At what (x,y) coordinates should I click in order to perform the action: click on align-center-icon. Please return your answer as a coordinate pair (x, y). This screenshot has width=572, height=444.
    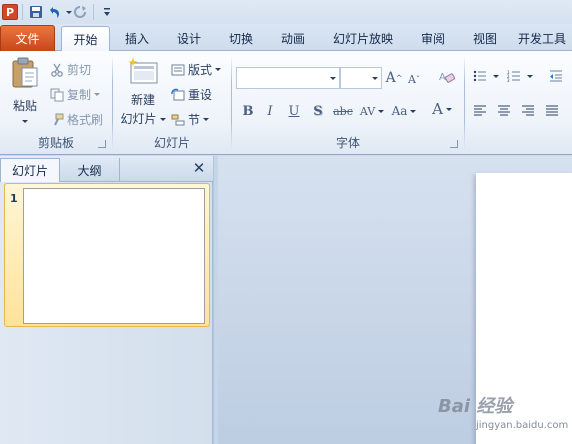
    Looking at the image, I should click on (504, 110).